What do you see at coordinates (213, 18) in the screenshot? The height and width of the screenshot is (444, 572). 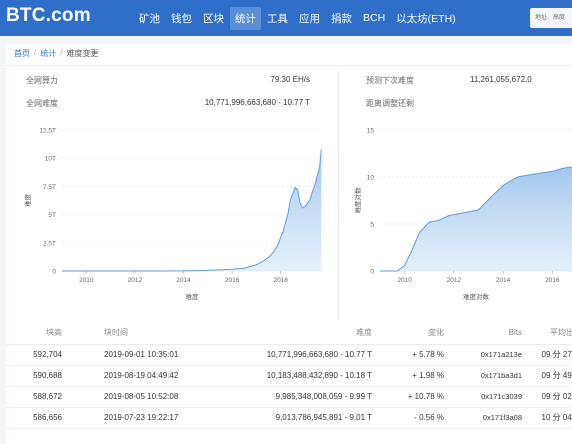 I see `nav-item-2: 区块` at bounding box center [213, 18].